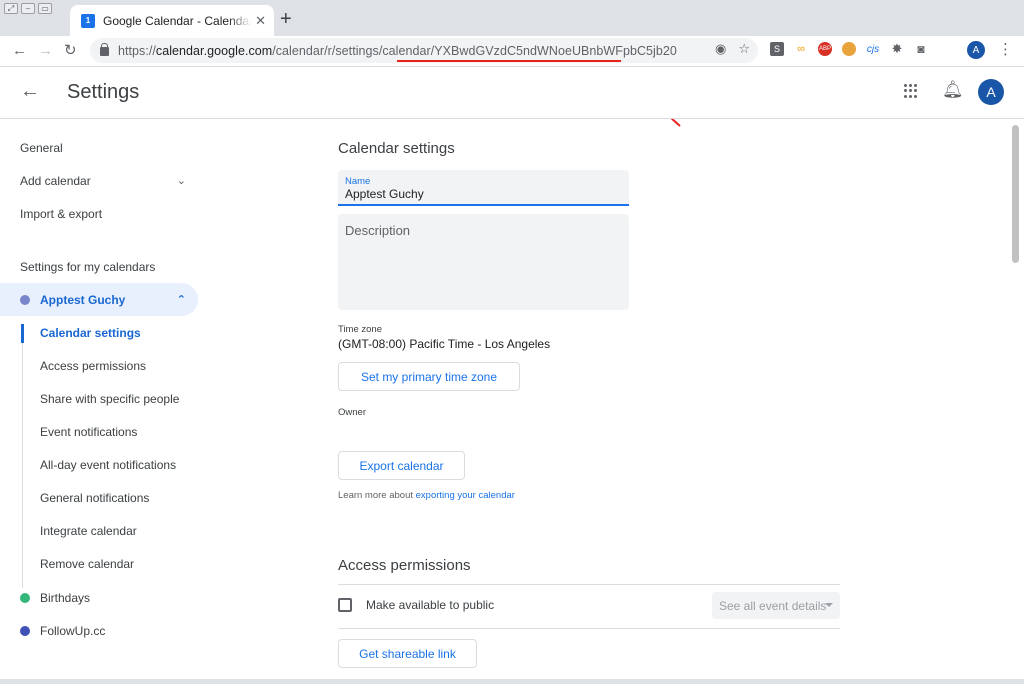  I want to click on new-tab-button: +, so click(286, 19).